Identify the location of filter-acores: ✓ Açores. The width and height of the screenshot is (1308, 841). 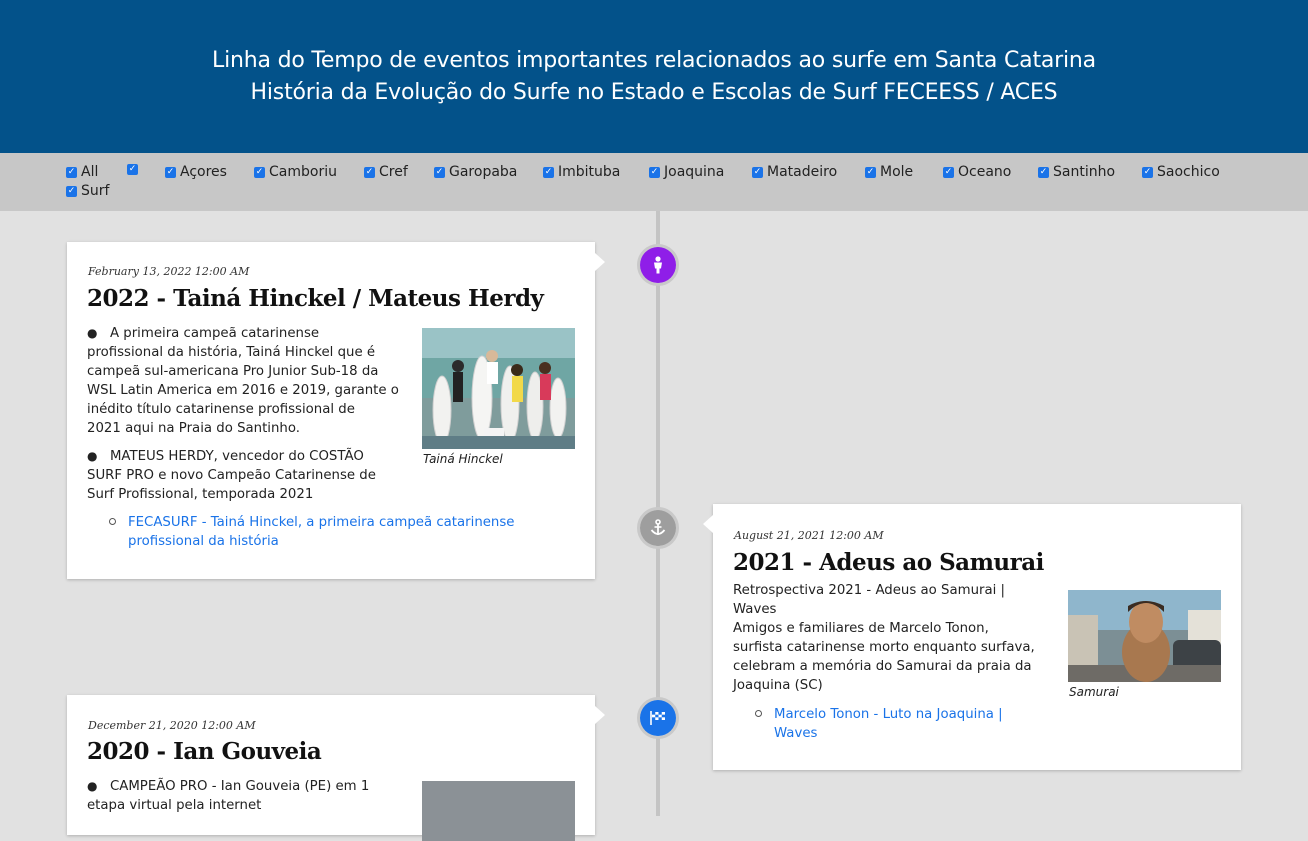
(196, 172).